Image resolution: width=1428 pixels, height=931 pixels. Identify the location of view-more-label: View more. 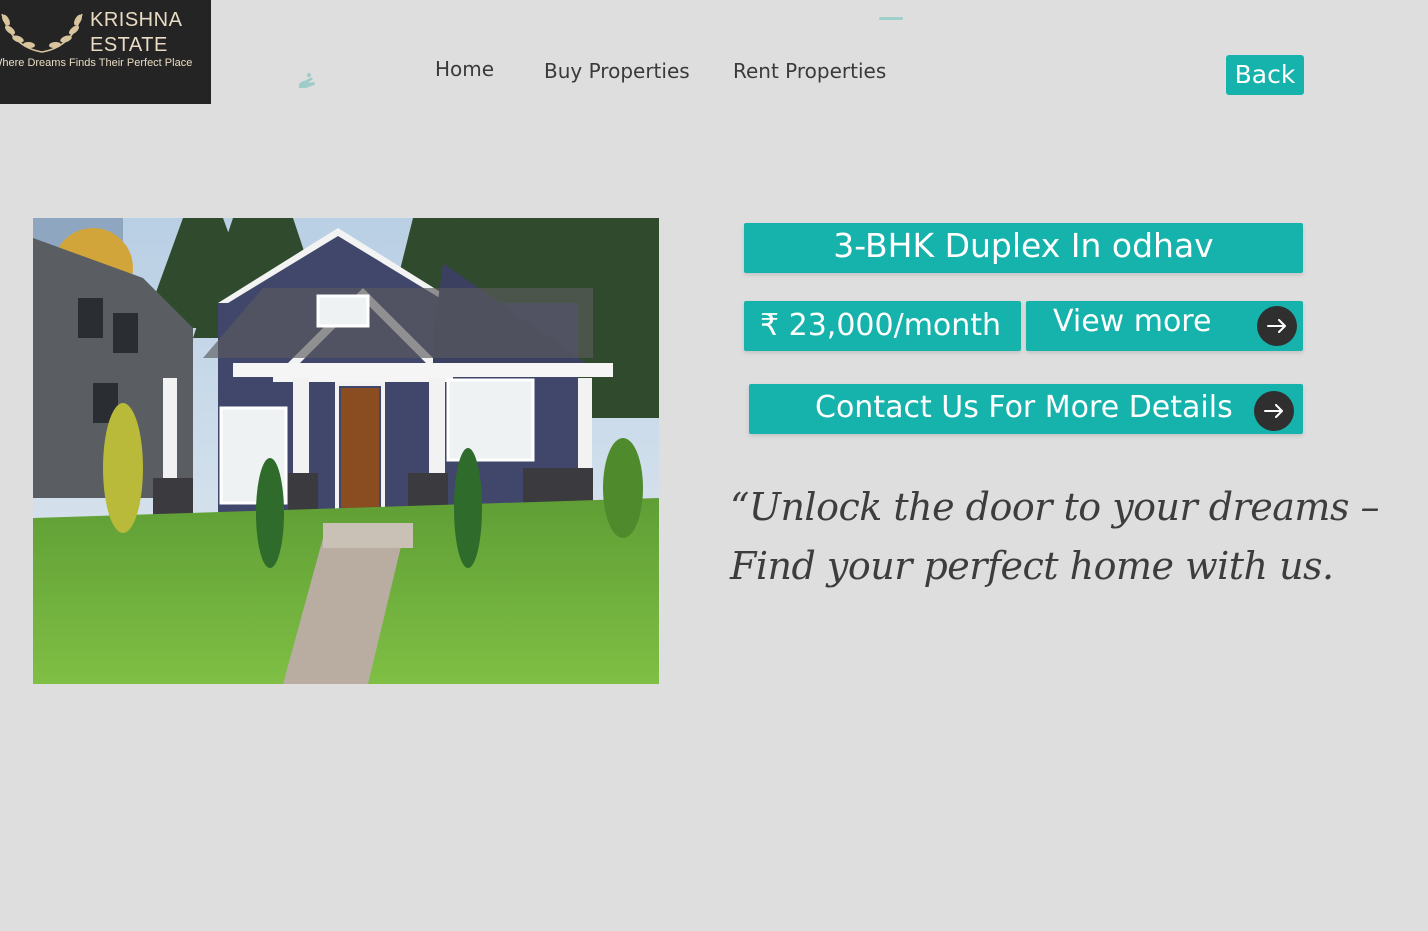
(1132, 321).